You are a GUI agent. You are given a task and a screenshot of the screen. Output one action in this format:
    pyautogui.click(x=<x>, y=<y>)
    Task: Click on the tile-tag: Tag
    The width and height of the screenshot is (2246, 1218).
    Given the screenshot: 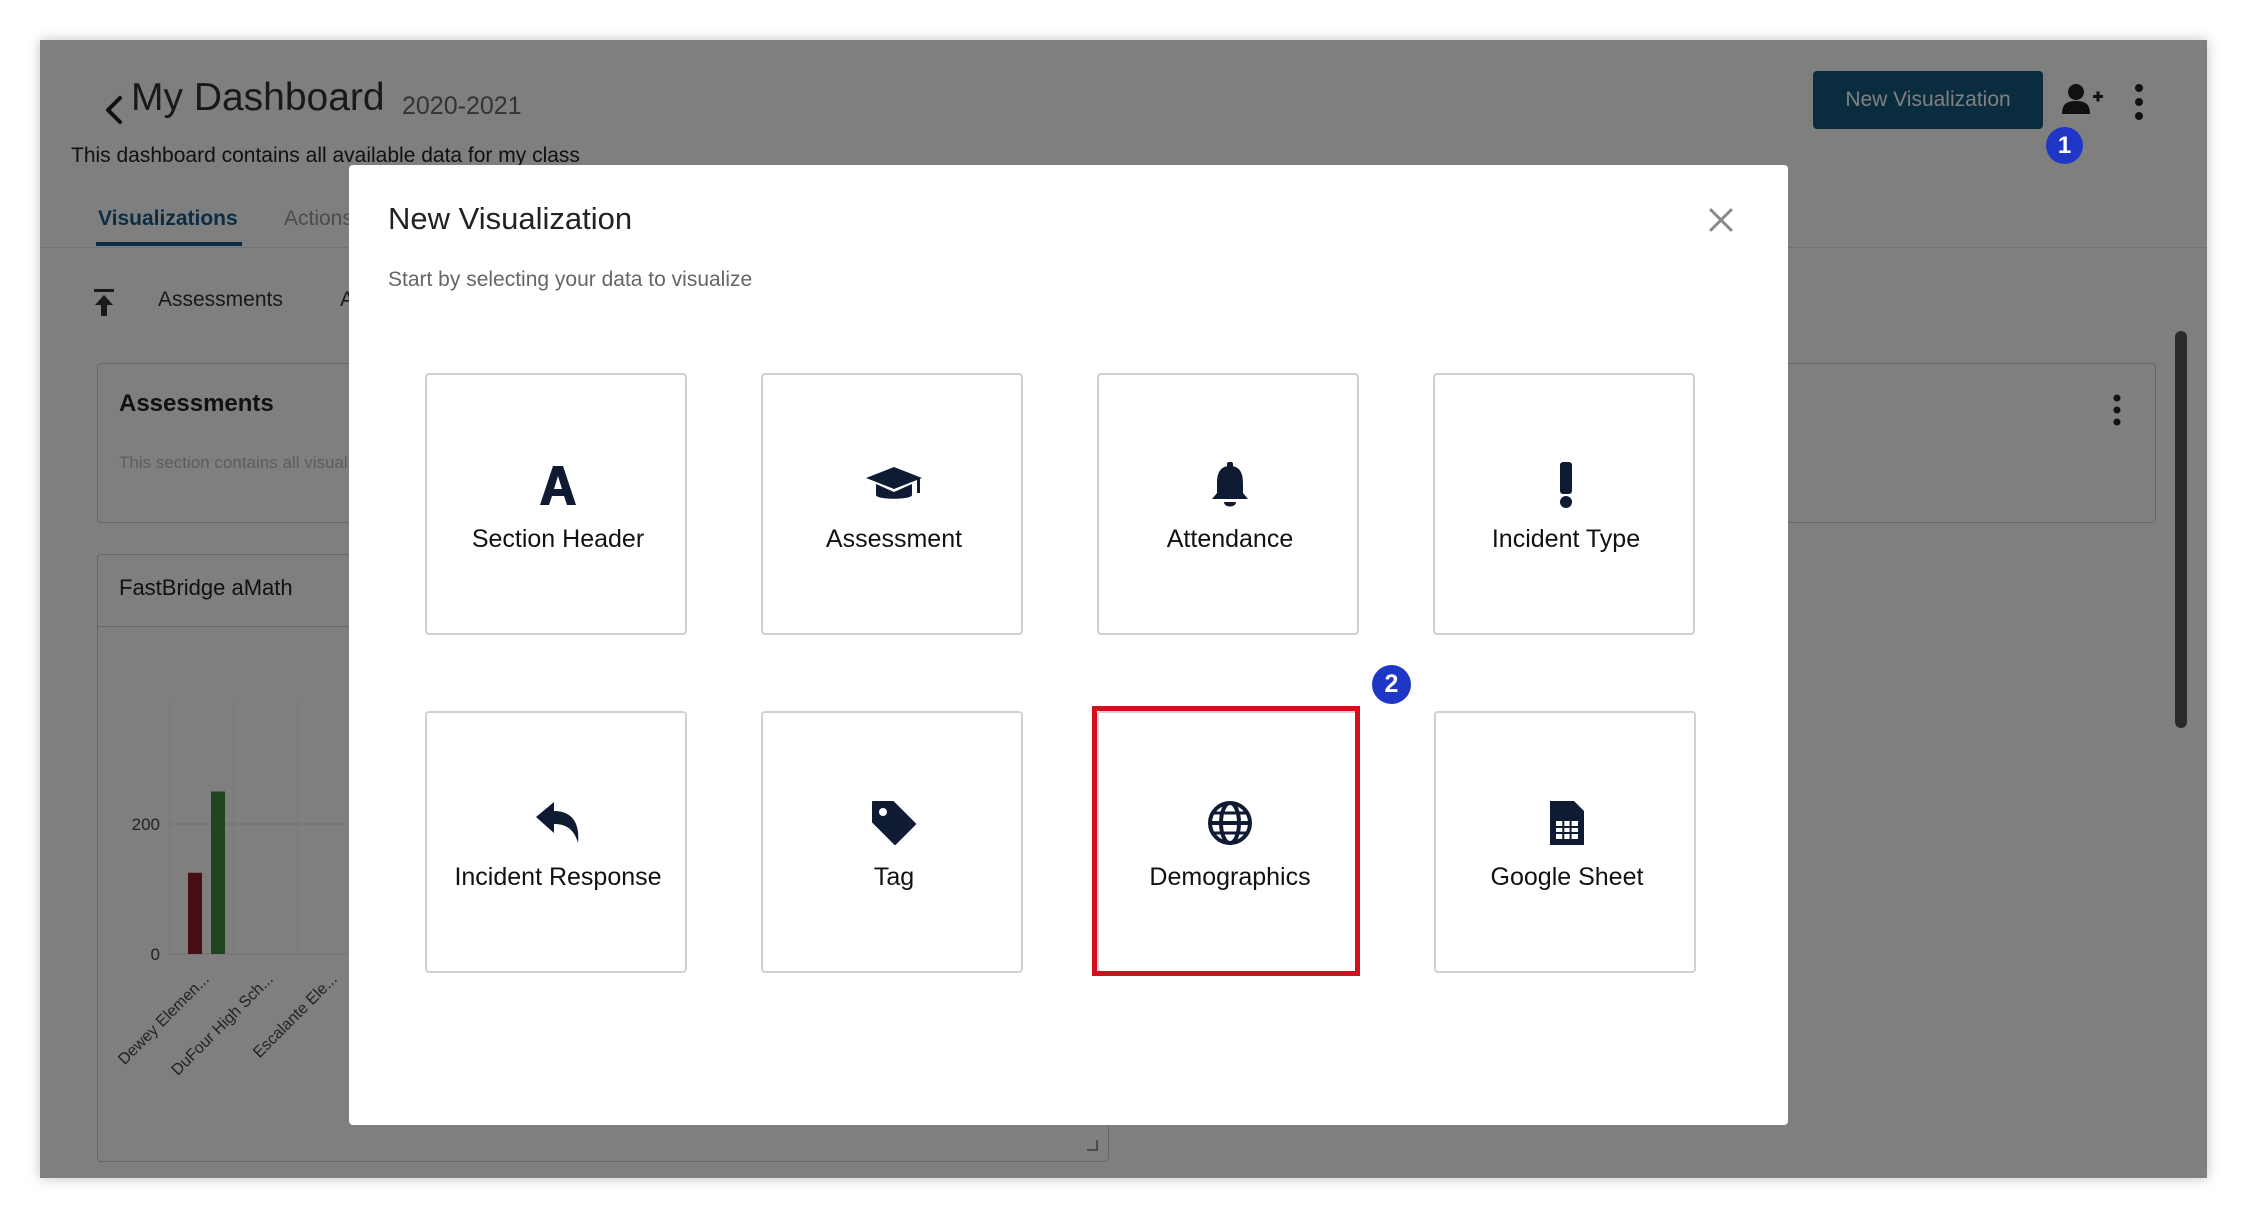 What is the action you would take?
    pyautogui.click(x=892, y=842)
    